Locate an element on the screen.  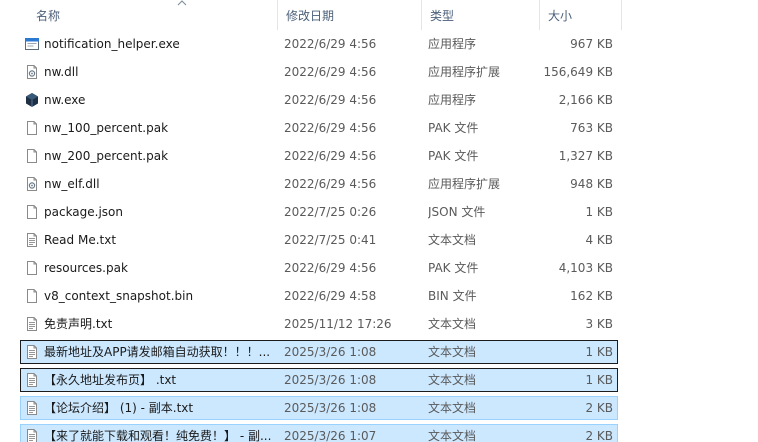
column-header-bar: 名称 修改日期 类型 大小 is located at coordinates (379, 15).